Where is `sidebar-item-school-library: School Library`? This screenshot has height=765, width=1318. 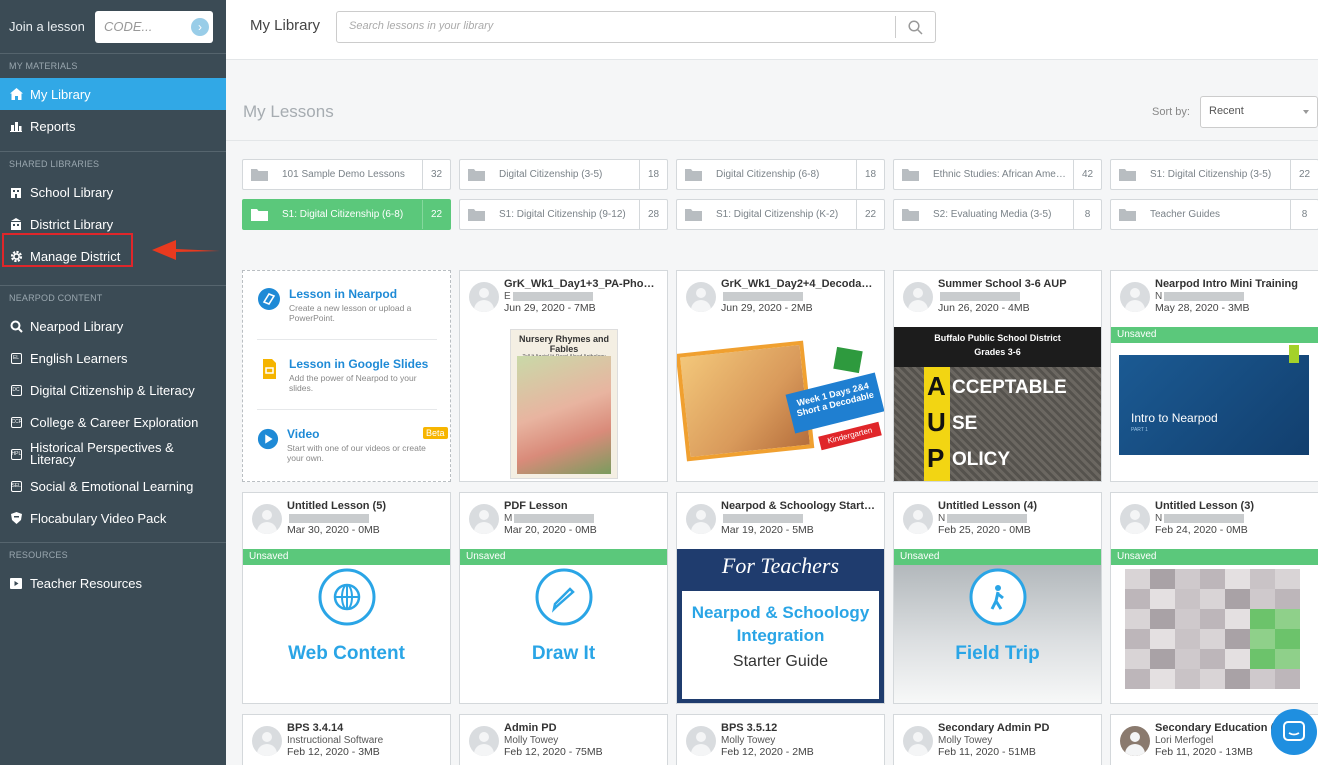 sidebar-item-school-library: School Library is located at coordinates (113, 192).